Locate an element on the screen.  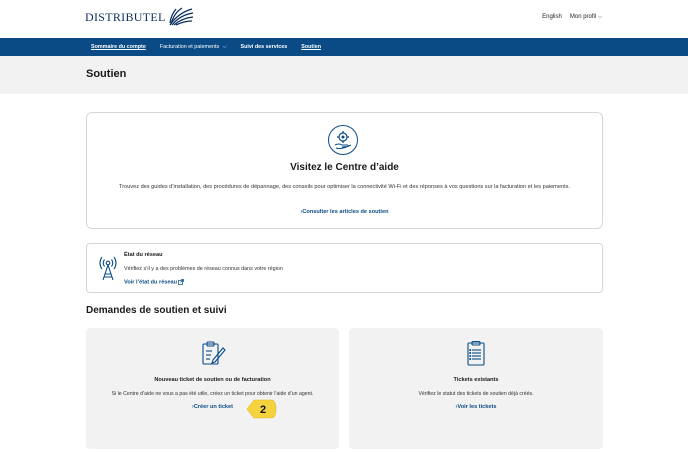
network-status-link-label: Voir l’état du réseau is located at coordinates (151, 282).